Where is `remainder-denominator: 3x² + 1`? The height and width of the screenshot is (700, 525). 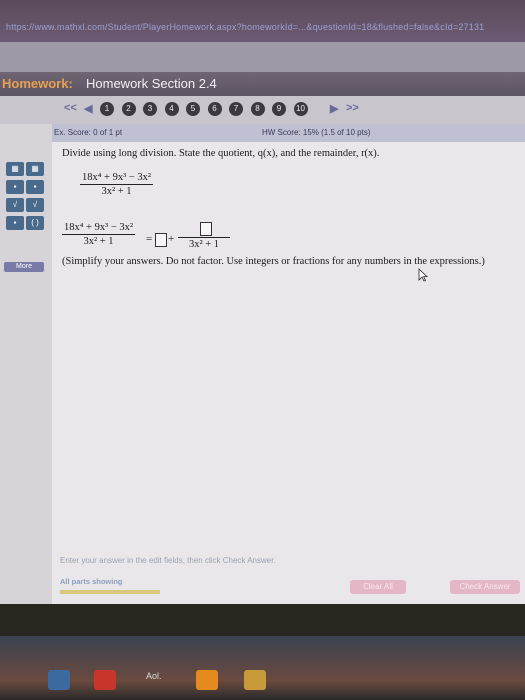 remainder-denominator: 3x² + 1 is located at coordinates (204, 244).